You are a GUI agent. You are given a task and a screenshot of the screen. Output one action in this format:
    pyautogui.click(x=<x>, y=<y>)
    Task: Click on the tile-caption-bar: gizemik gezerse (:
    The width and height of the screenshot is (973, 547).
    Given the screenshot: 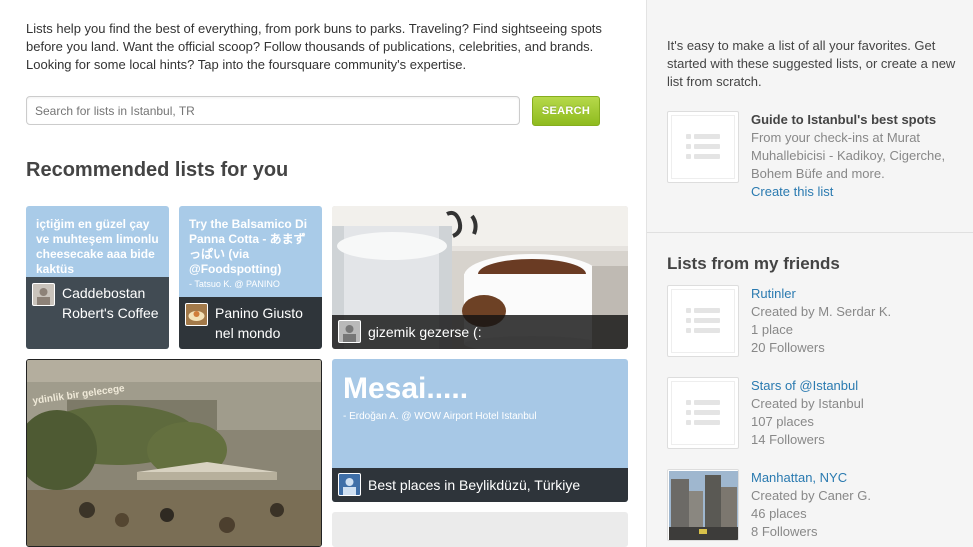 What is the action you would take?
    pyautogui.click(x=480, y=332)
    